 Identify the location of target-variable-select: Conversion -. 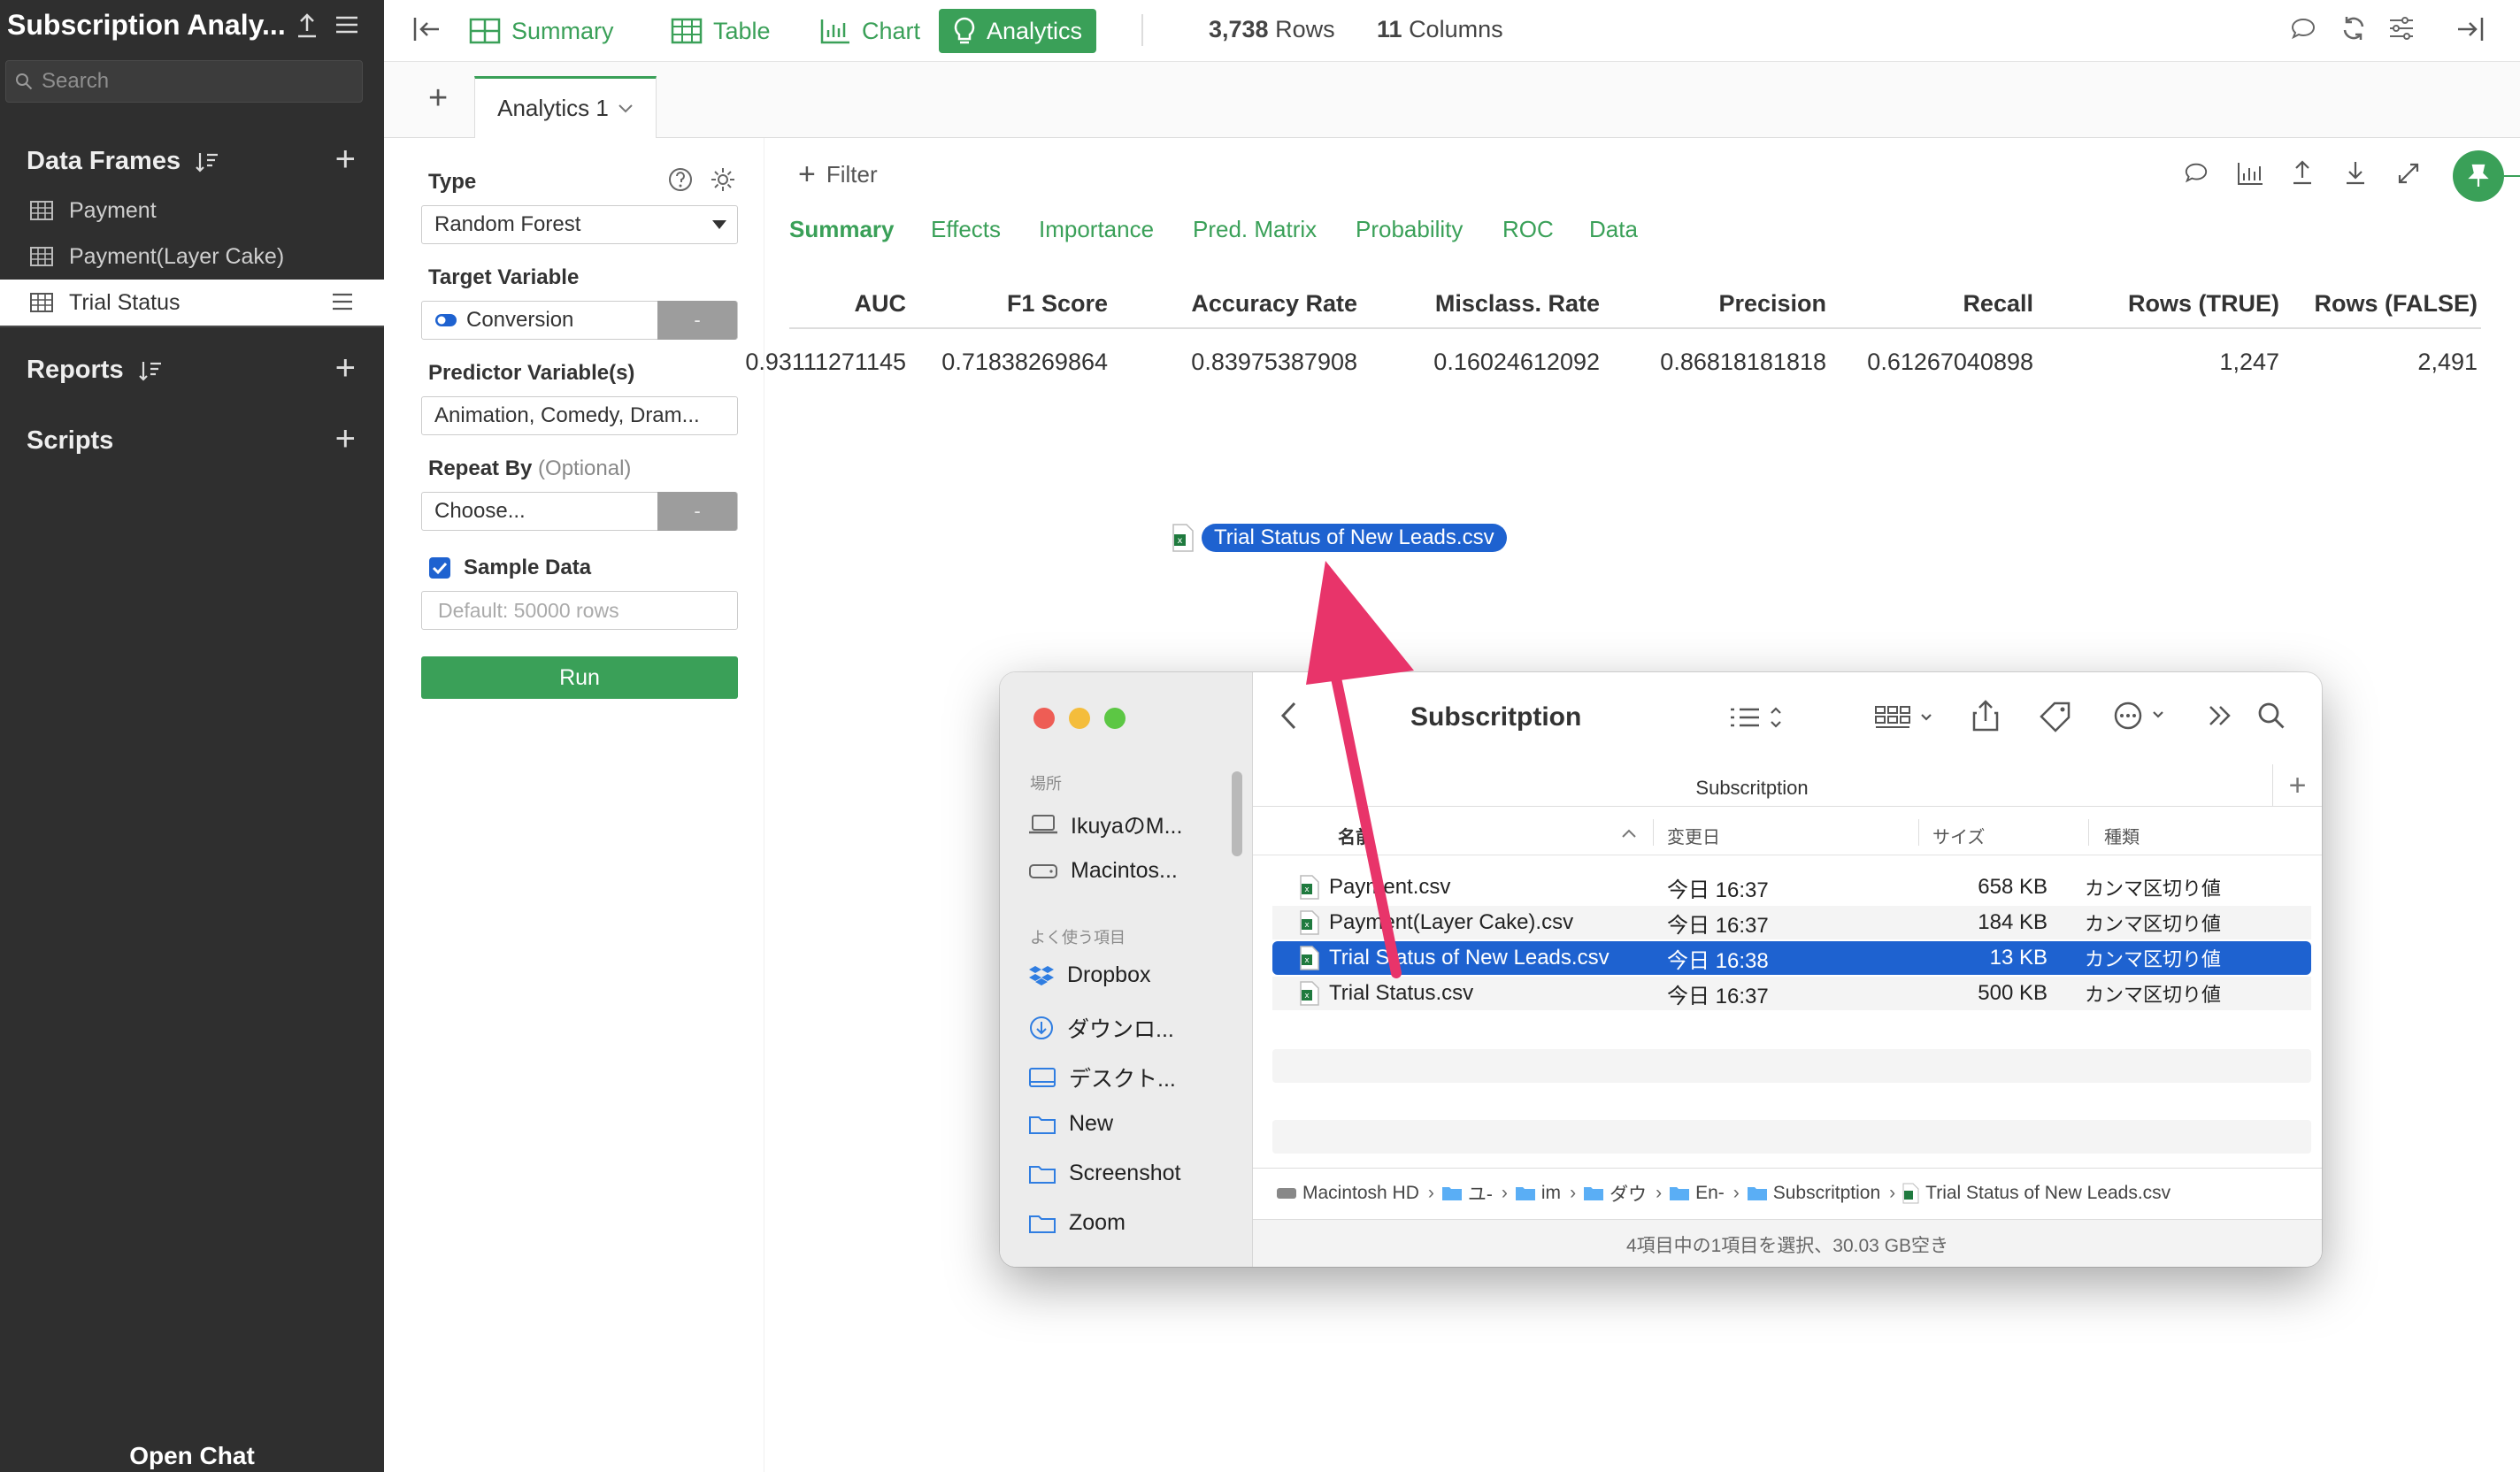
(579, 320).